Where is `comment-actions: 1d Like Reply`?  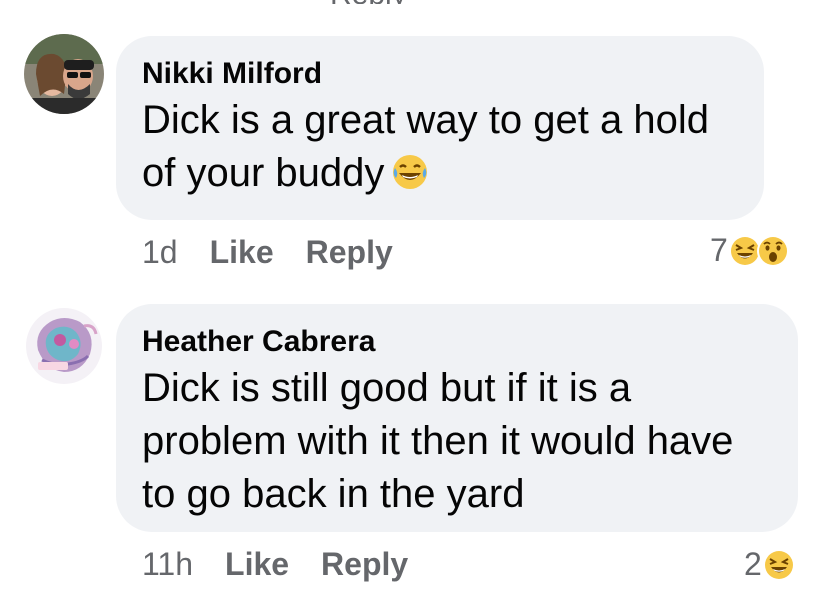 comment-actions: 1d Like Reply is located at coordinates (267, 252).